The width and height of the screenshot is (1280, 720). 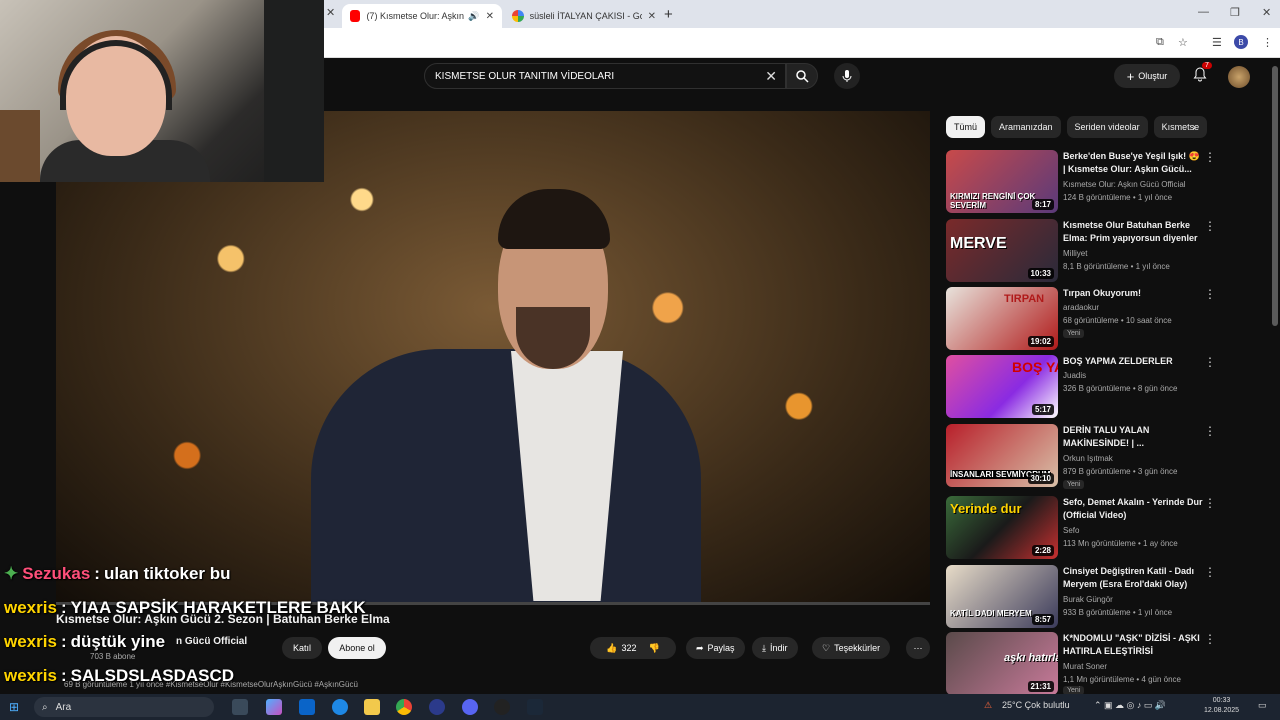 I want to click on like-dislike-button: 👍 322 👎, so click(x=633, y=648).